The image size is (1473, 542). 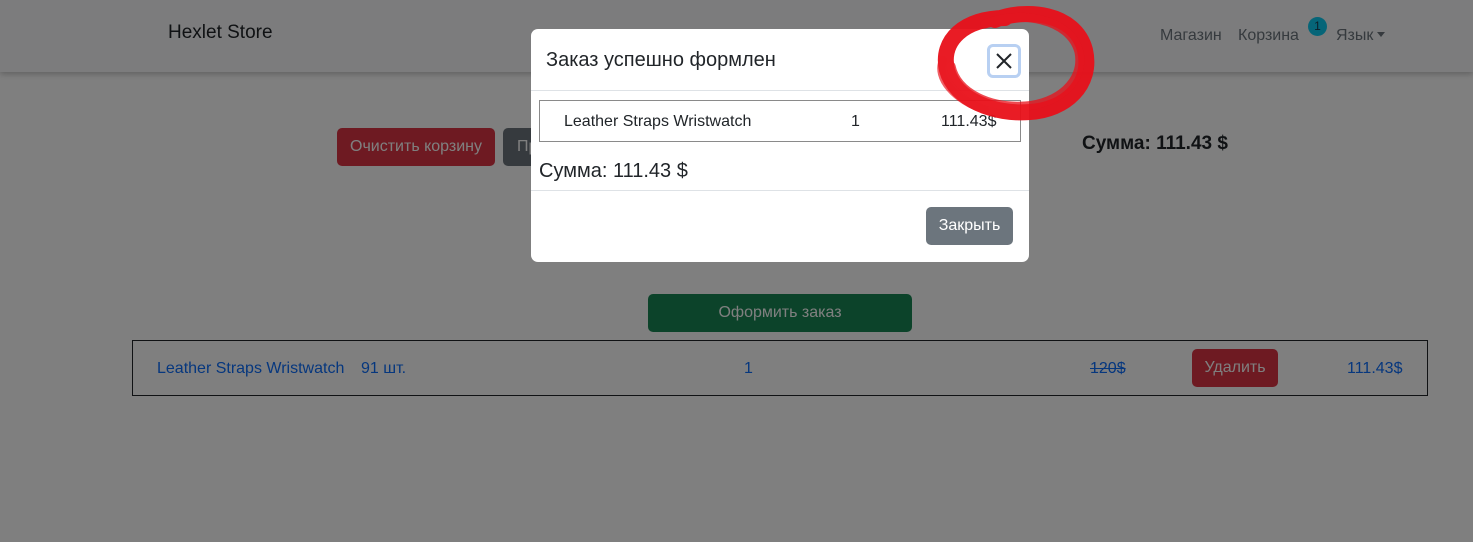 I want to click on modal-close-button, so click(x=1004, y=61).